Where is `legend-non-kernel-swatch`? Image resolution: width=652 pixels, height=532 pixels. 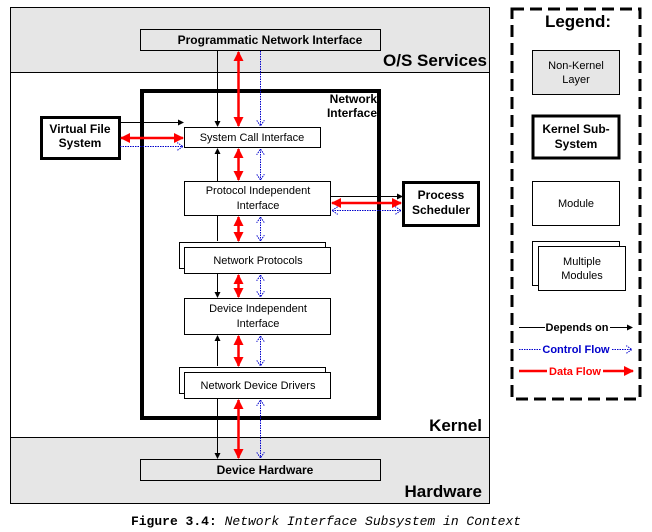 legend-non-kernel-swatch is located at coordinates (576, 72).